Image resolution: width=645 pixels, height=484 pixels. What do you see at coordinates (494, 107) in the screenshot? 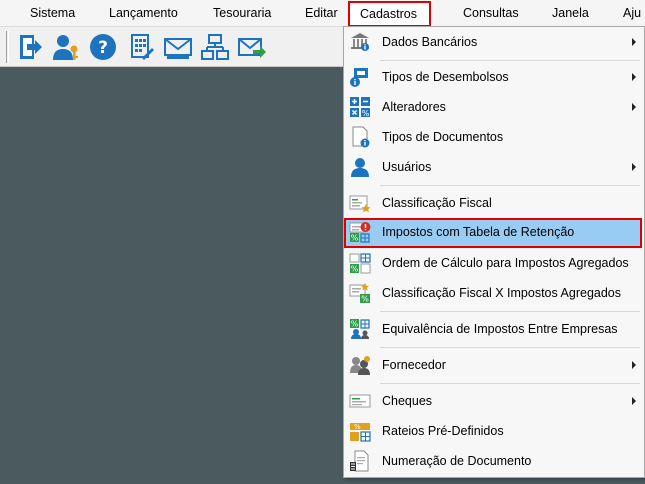
I see `menu-item-alteradores: % Alteradores` at bounding box center [494, 107].